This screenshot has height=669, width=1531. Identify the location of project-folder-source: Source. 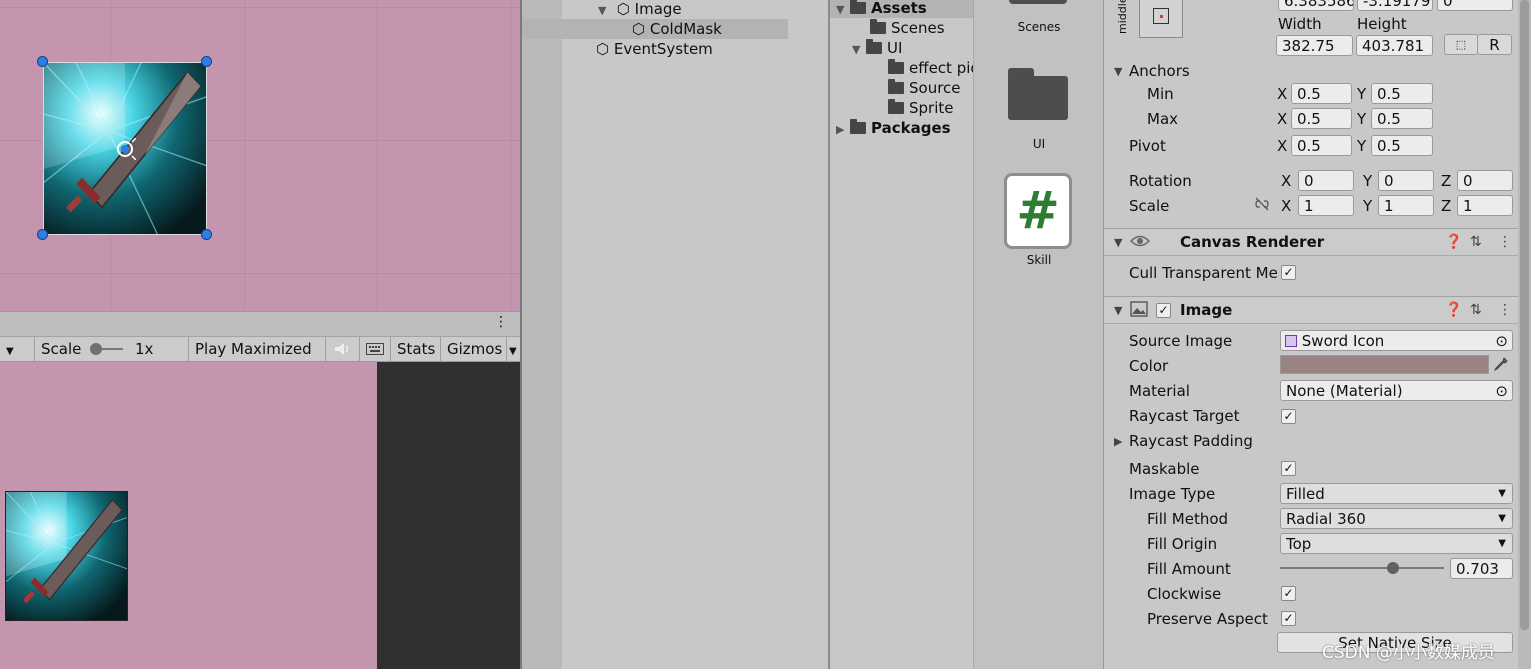
(924, 88).